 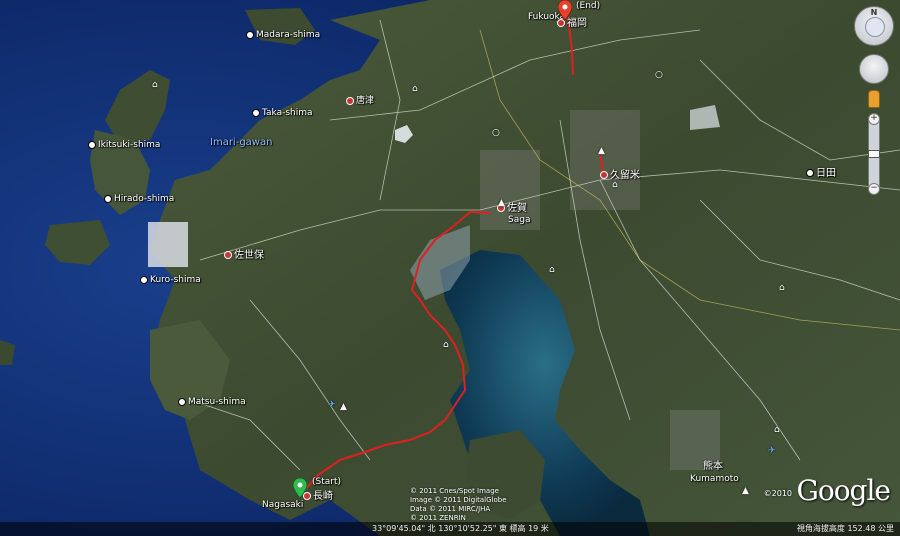 I want to click on eye-altitude: 視角海拔高度 152.48 公里, so click(x=845, y=528).